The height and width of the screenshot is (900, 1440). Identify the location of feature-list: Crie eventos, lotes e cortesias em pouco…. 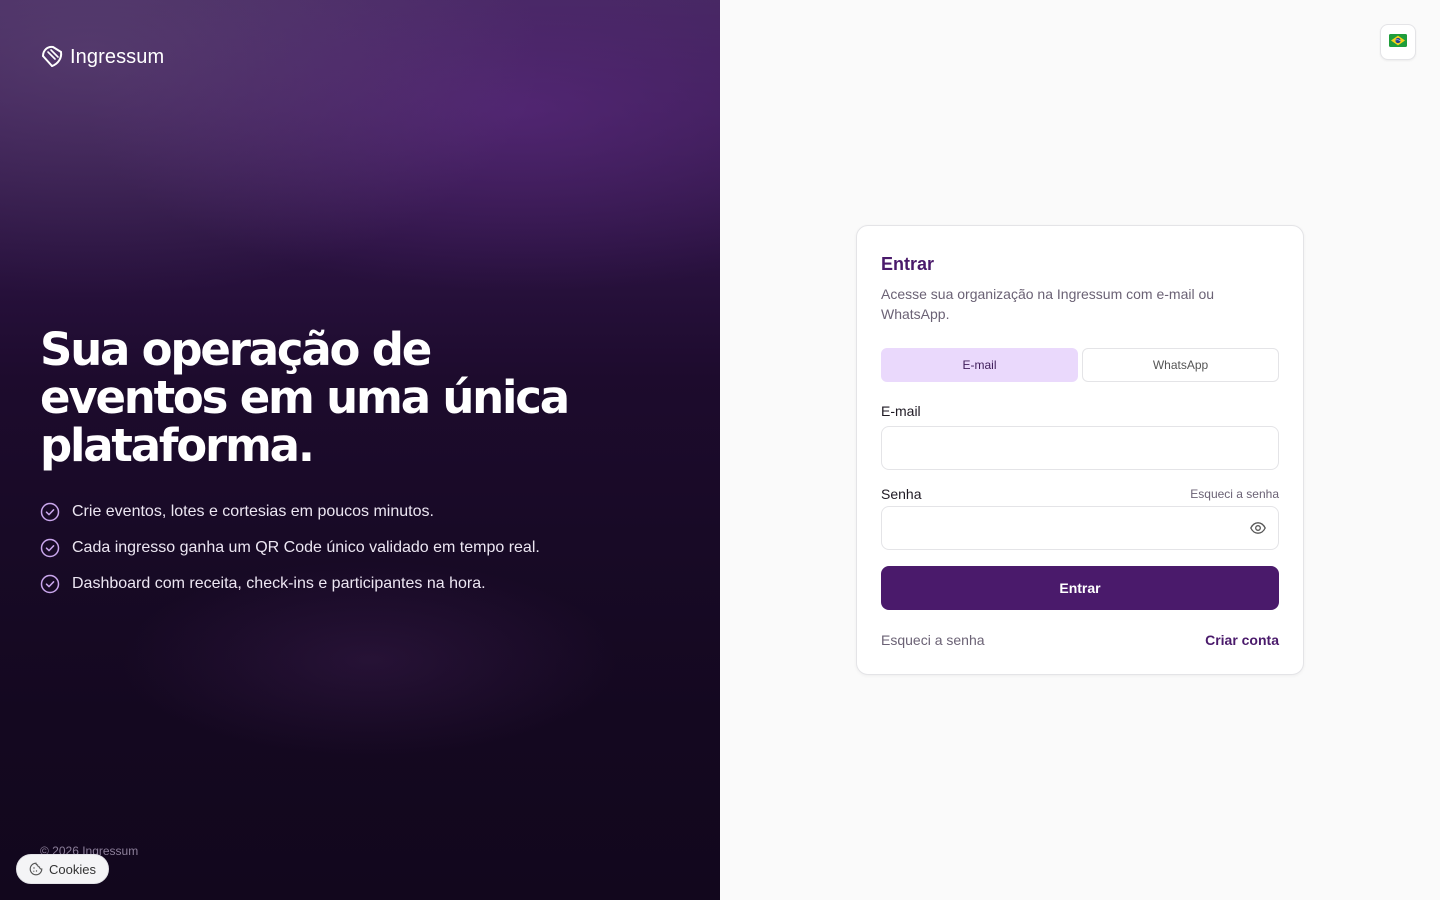
(290, 554).